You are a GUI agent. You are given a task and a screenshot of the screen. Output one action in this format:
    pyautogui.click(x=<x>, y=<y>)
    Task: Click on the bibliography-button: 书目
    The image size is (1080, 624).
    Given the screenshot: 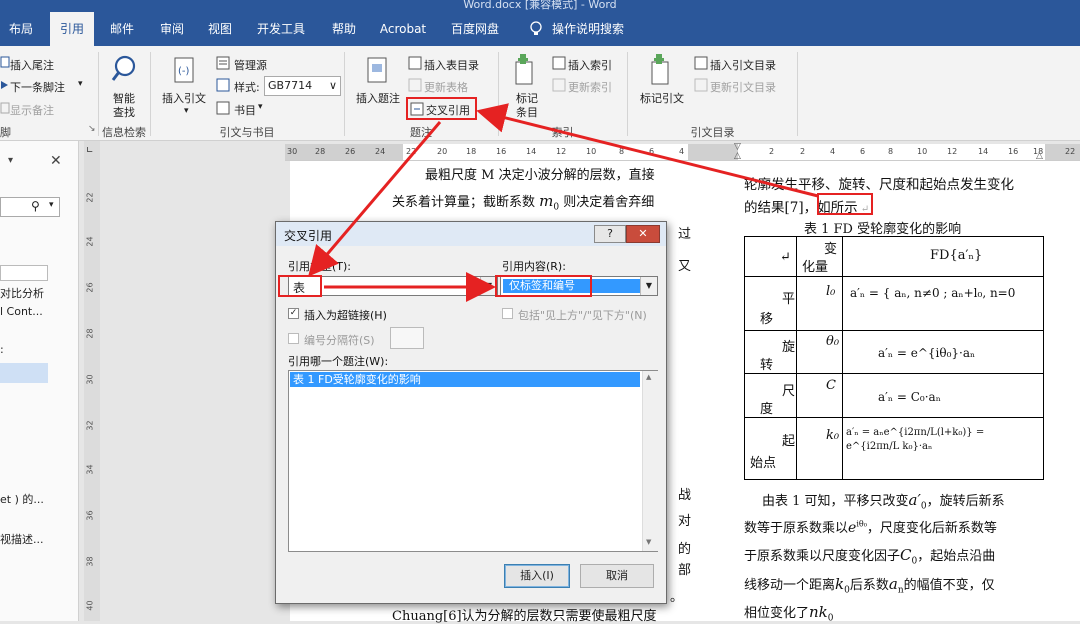 What is the action you would take?
    pyautogui.click(x=245, y=110)
    